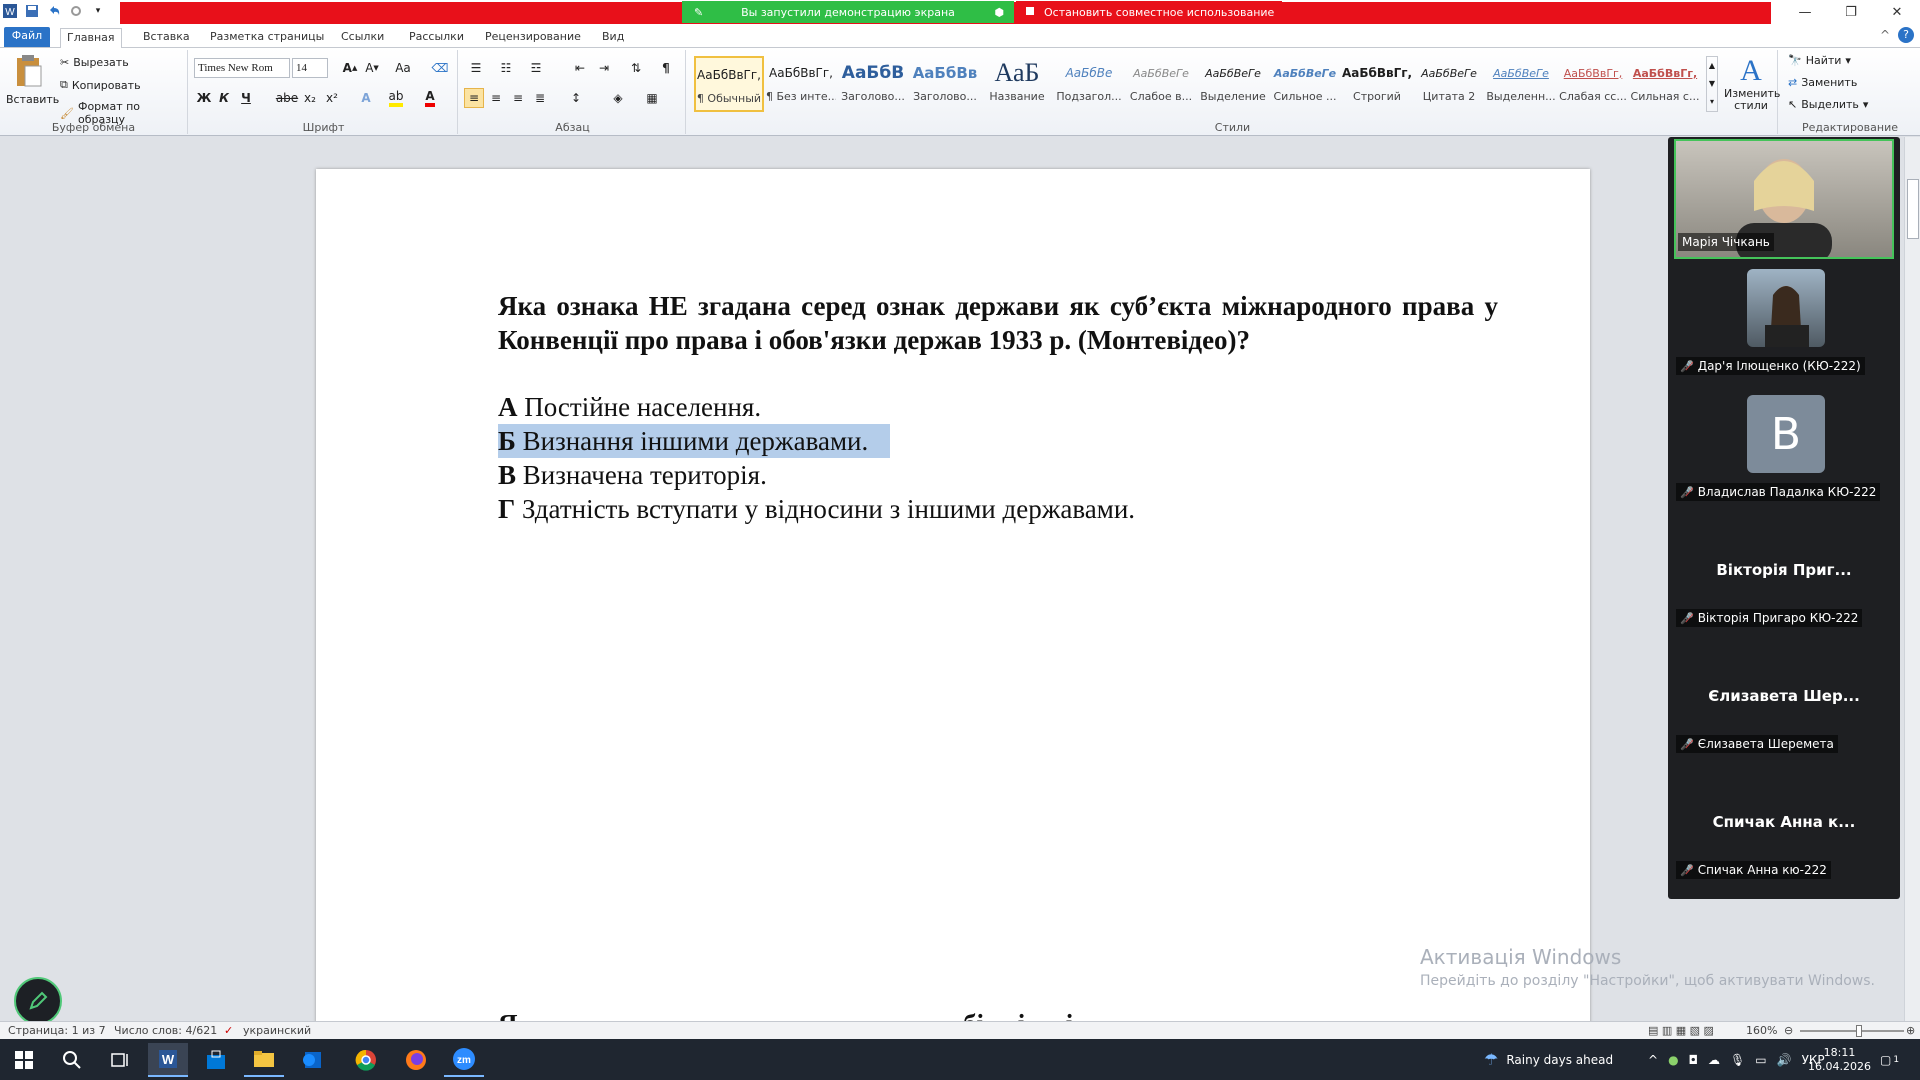  I want to click on file-explorer-icon, so click(264, 1060).